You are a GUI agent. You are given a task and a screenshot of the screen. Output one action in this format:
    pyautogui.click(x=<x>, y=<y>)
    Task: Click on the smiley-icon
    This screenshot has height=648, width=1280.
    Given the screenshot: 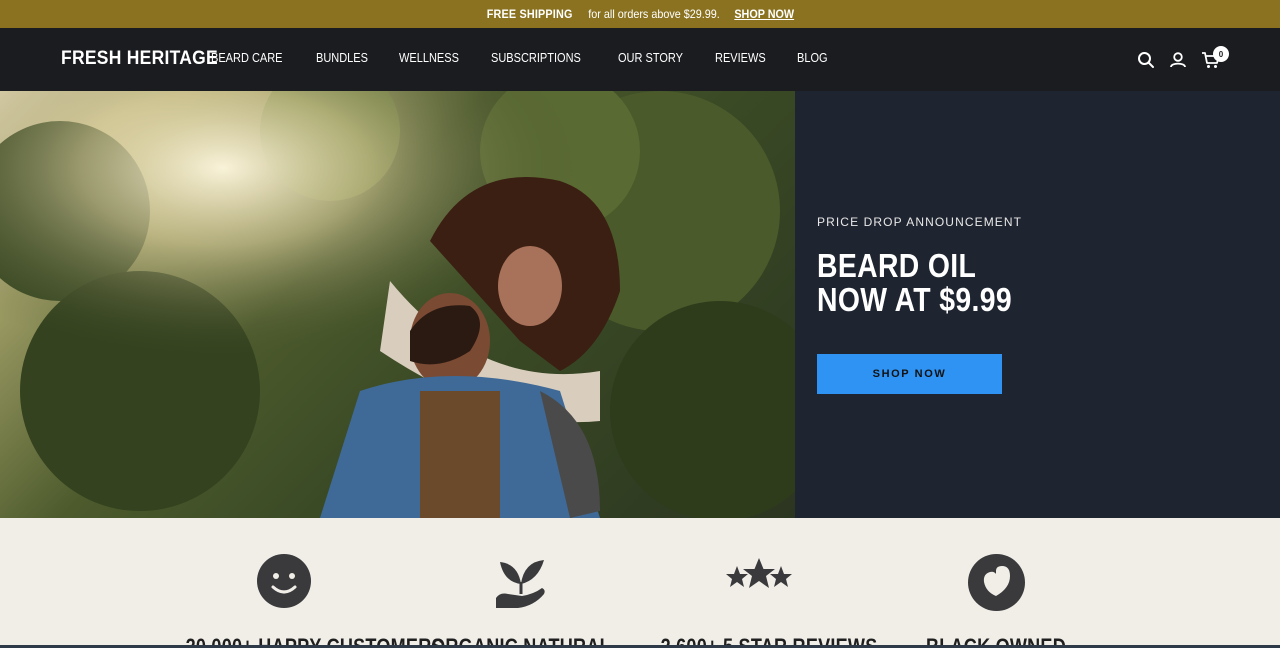 What is the action you would take?
    pyautogui.click(x=284, y=581)
    